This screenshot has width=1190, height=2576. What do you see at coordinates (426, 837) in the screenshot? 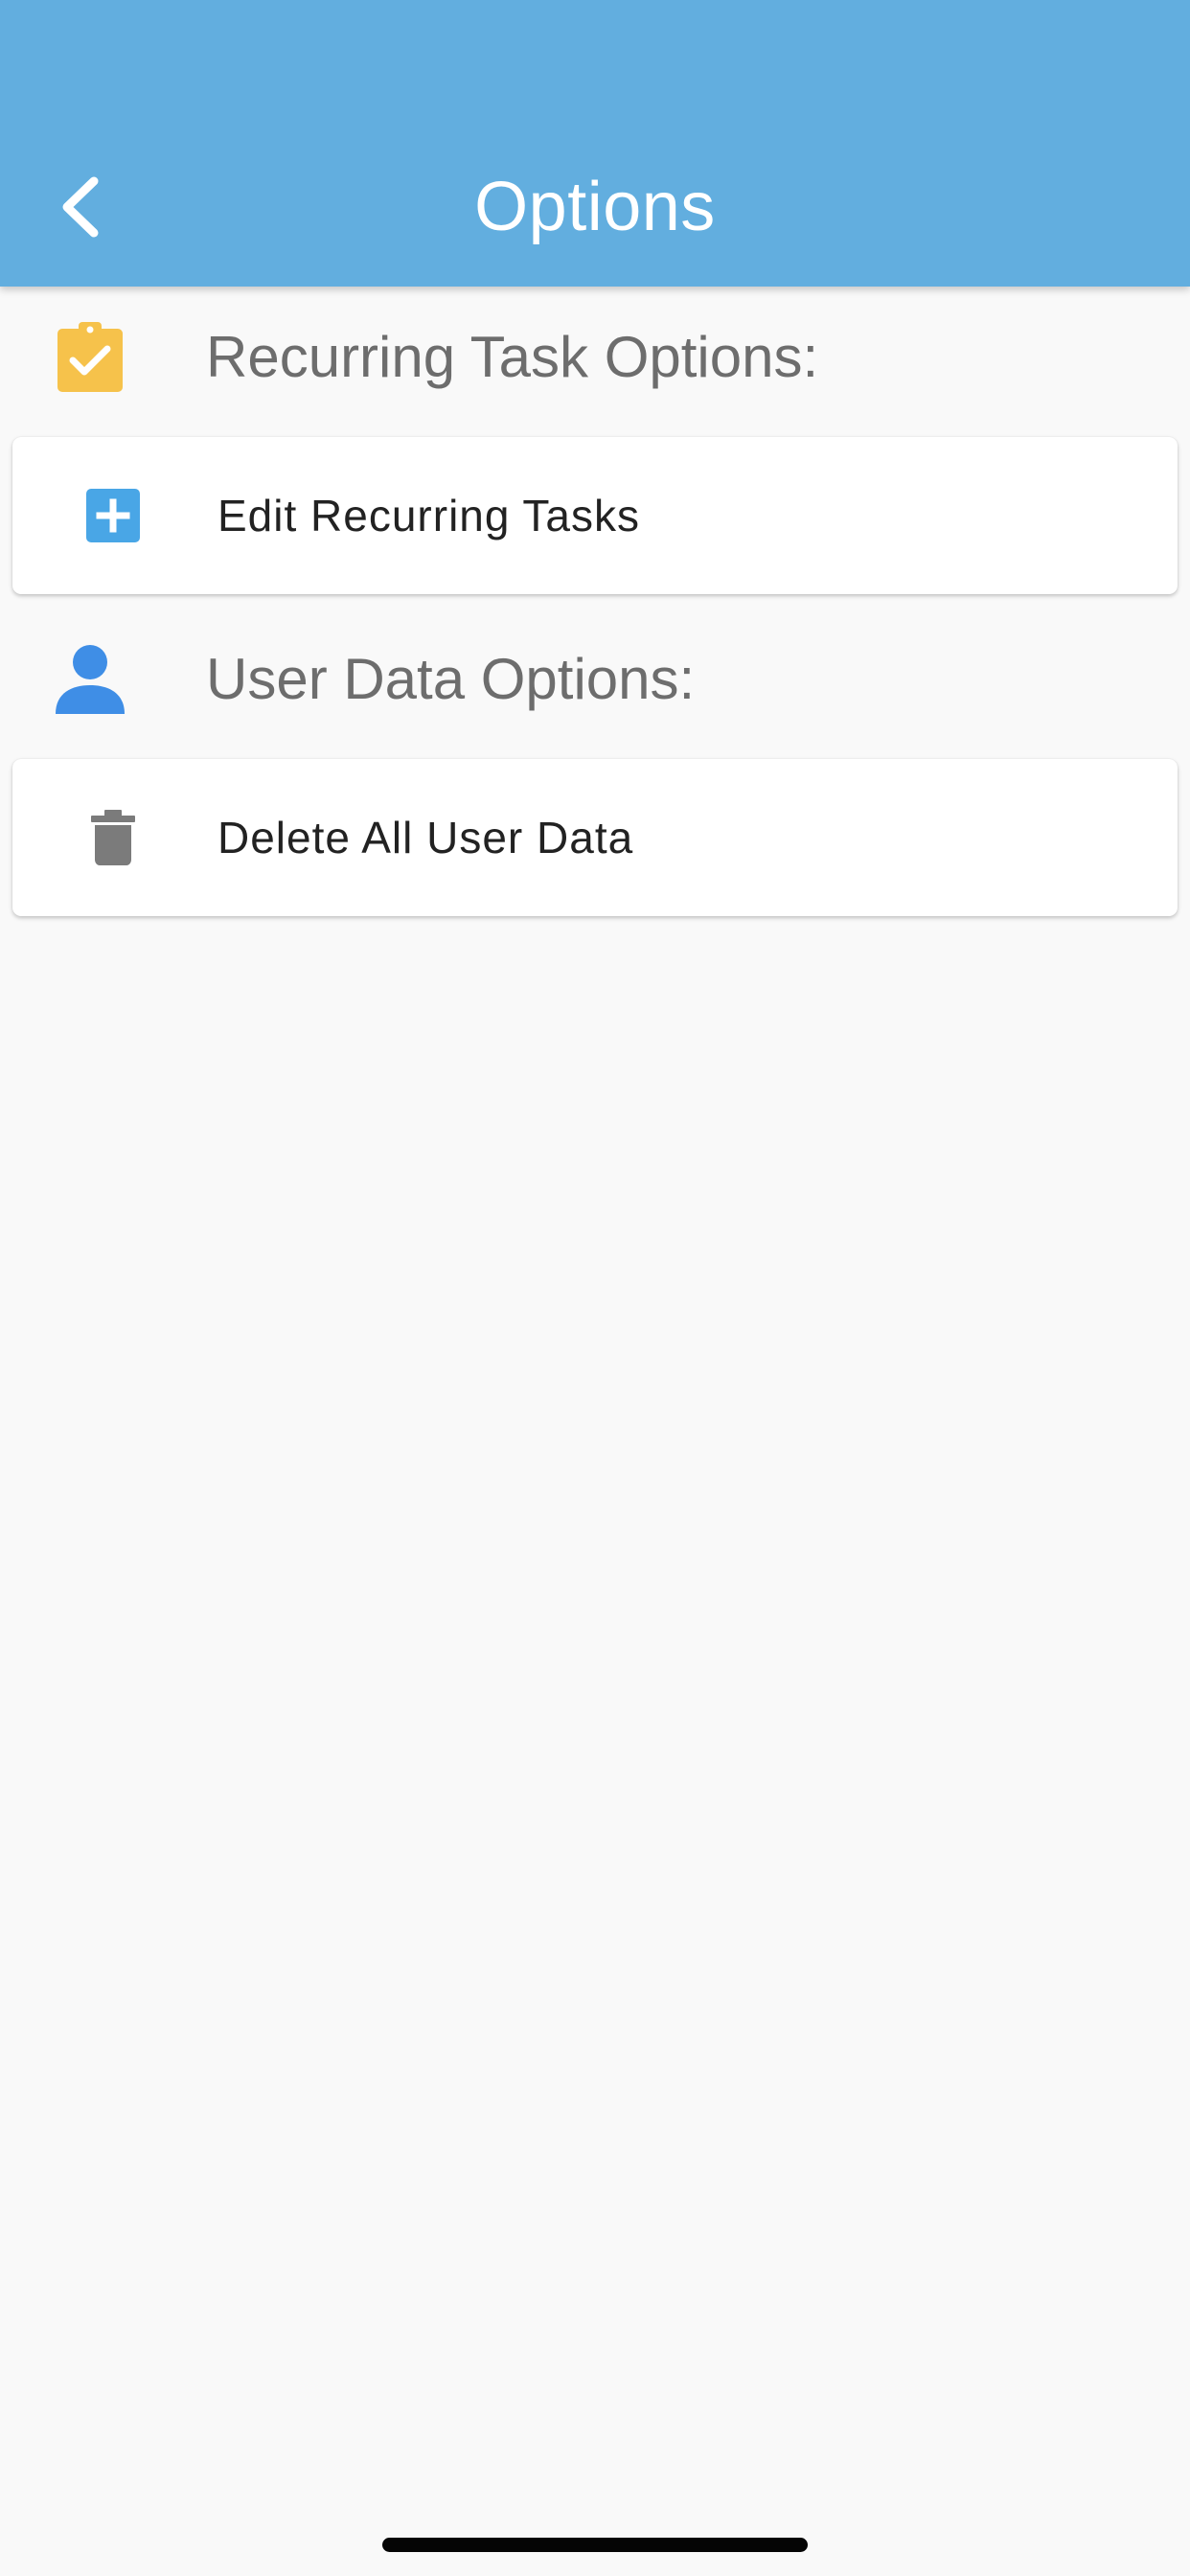
I see `card-label: Delete All User Data` at bounding box center [426, 837].